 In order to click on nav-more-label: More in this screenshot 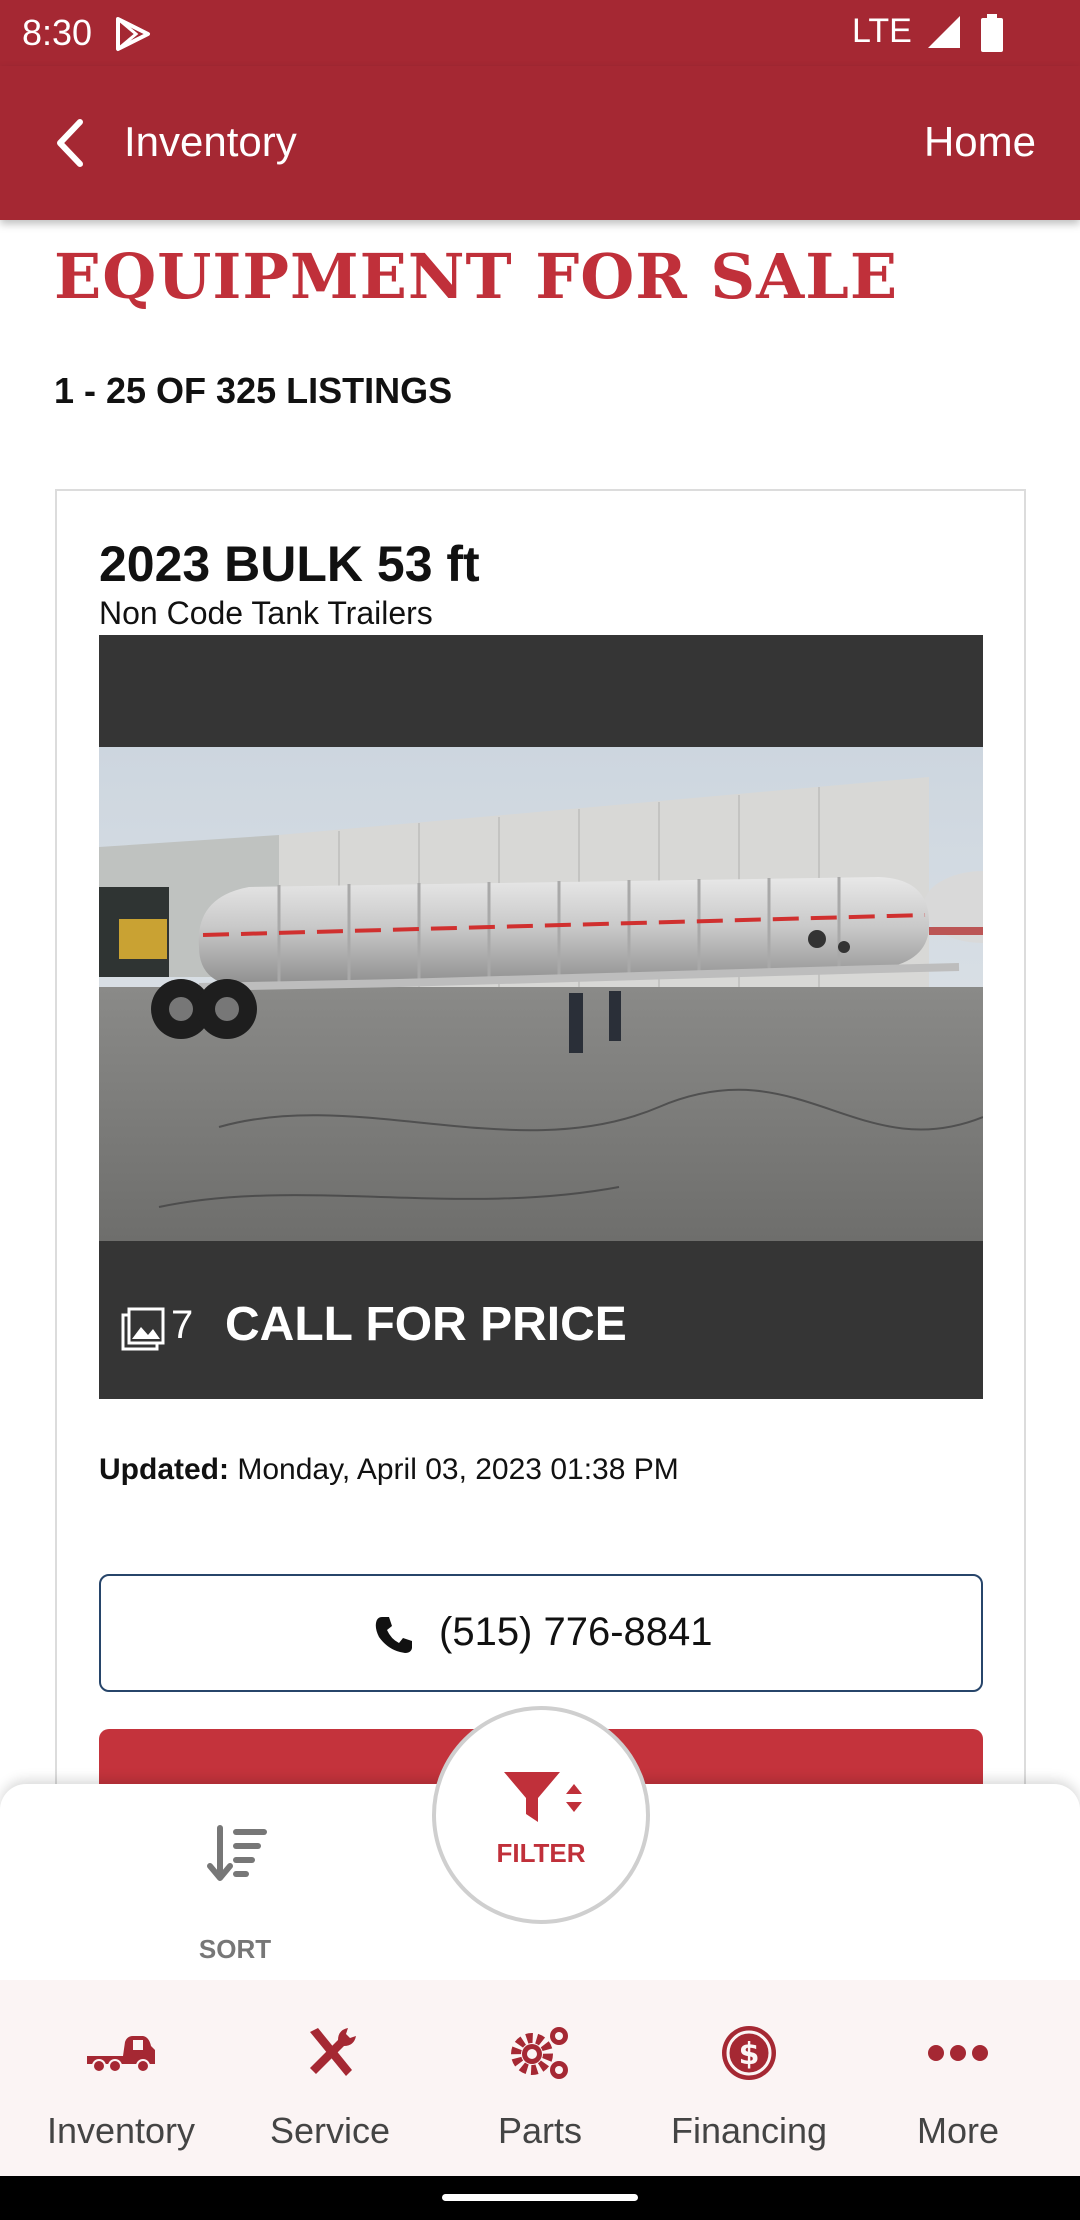, I will do `click(958, 2130)`.